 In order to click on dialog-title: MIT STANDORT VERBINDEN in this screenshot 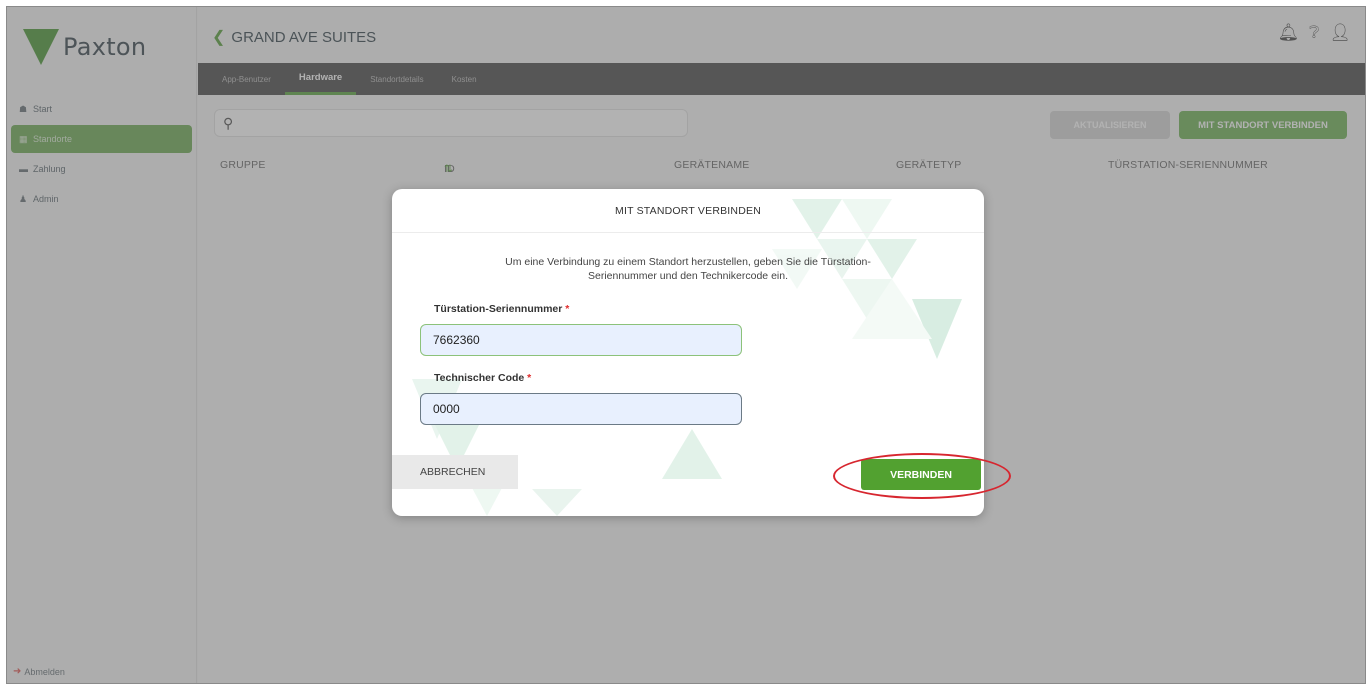, I will do `click(688, 211)`.